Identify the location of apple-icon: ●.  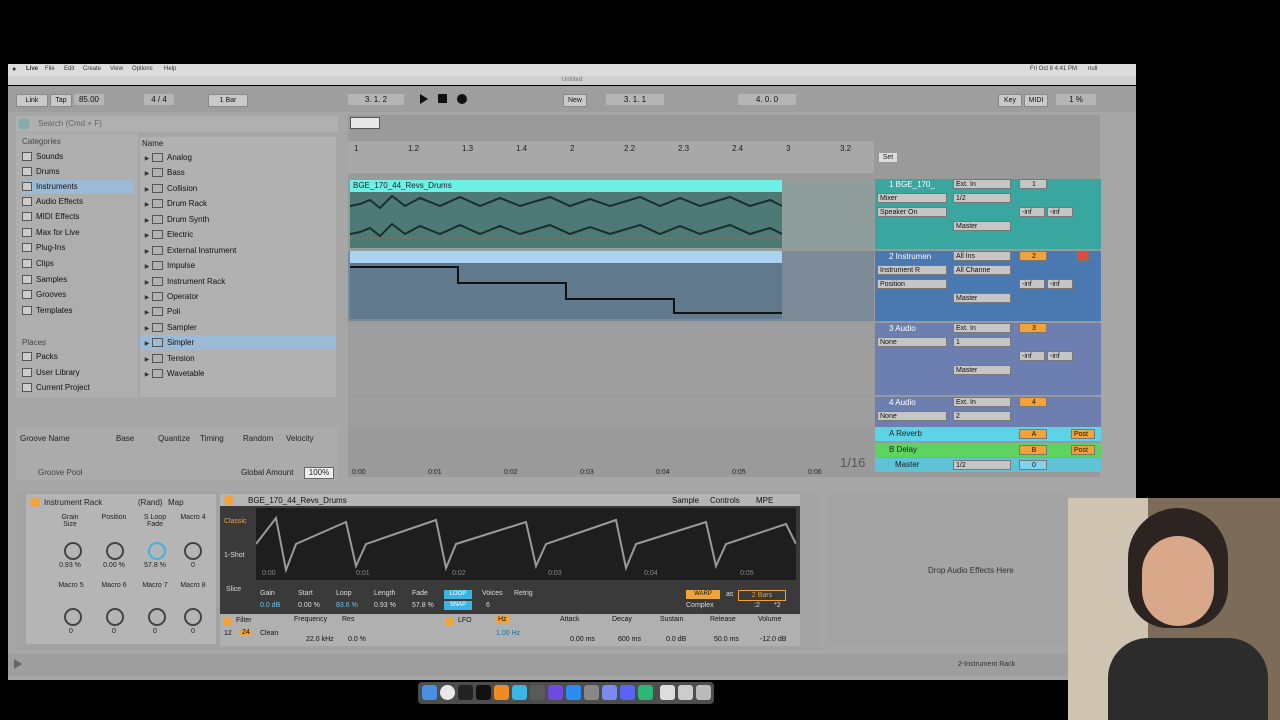
(14, 69).